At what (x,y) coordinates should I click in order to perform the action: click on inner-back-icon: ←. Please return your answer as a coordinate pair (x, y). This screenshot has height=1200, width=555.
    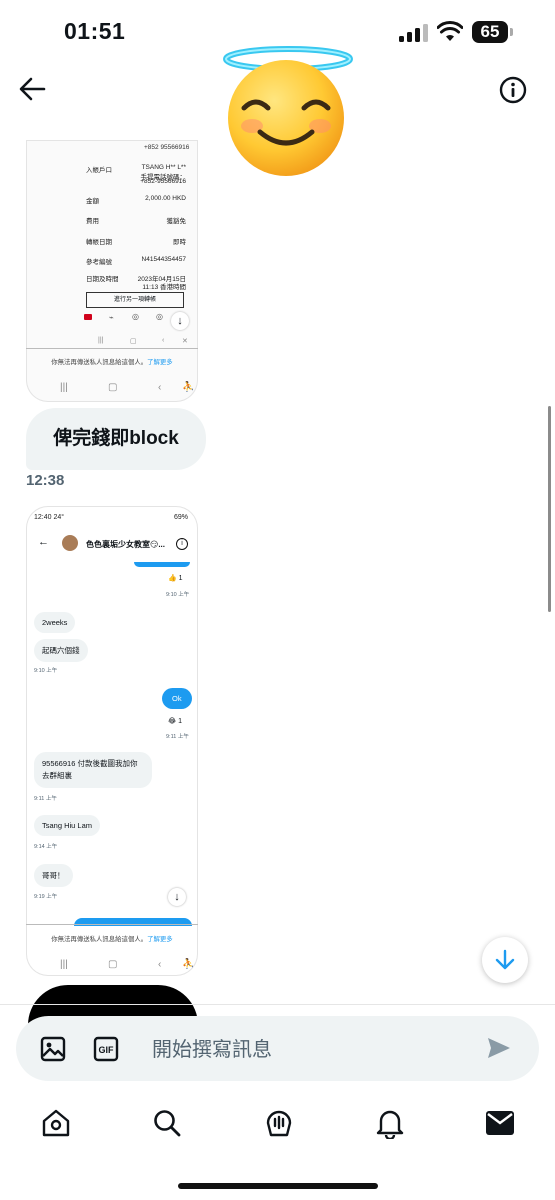
    Looking at the image, I should click on (43, 542).